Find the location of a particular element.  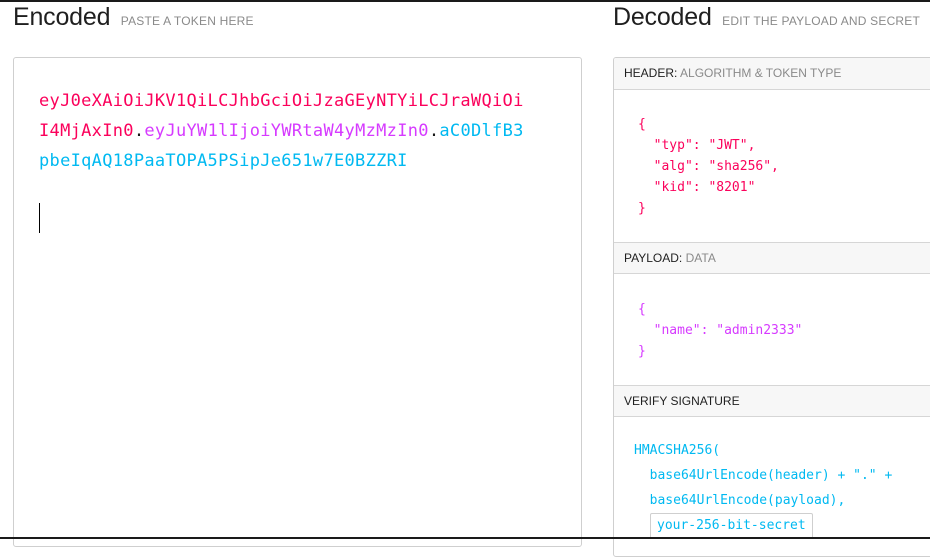

encoded-heading: Encoded PASTE A TOKEN HERE is located at coordinates (133, 17).